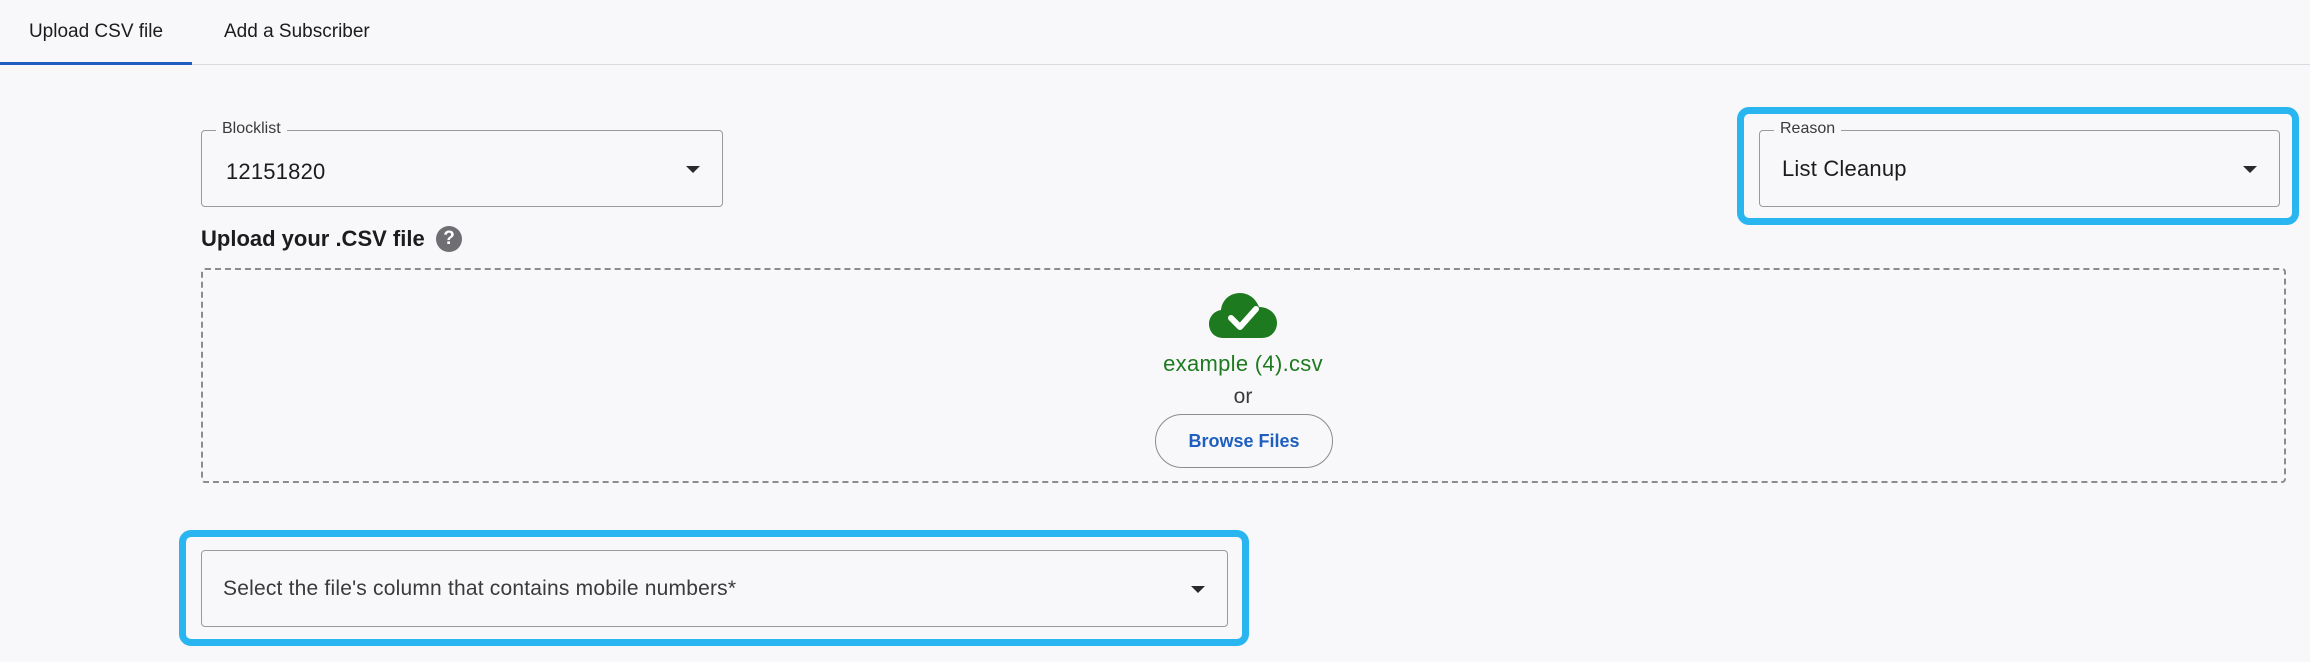 Image resolution: width=2310 pixels, height=662 pixels. Describe the element at coordinates (449, 239) in the screenshot. I see `question-circle-icon: ?` at that location.